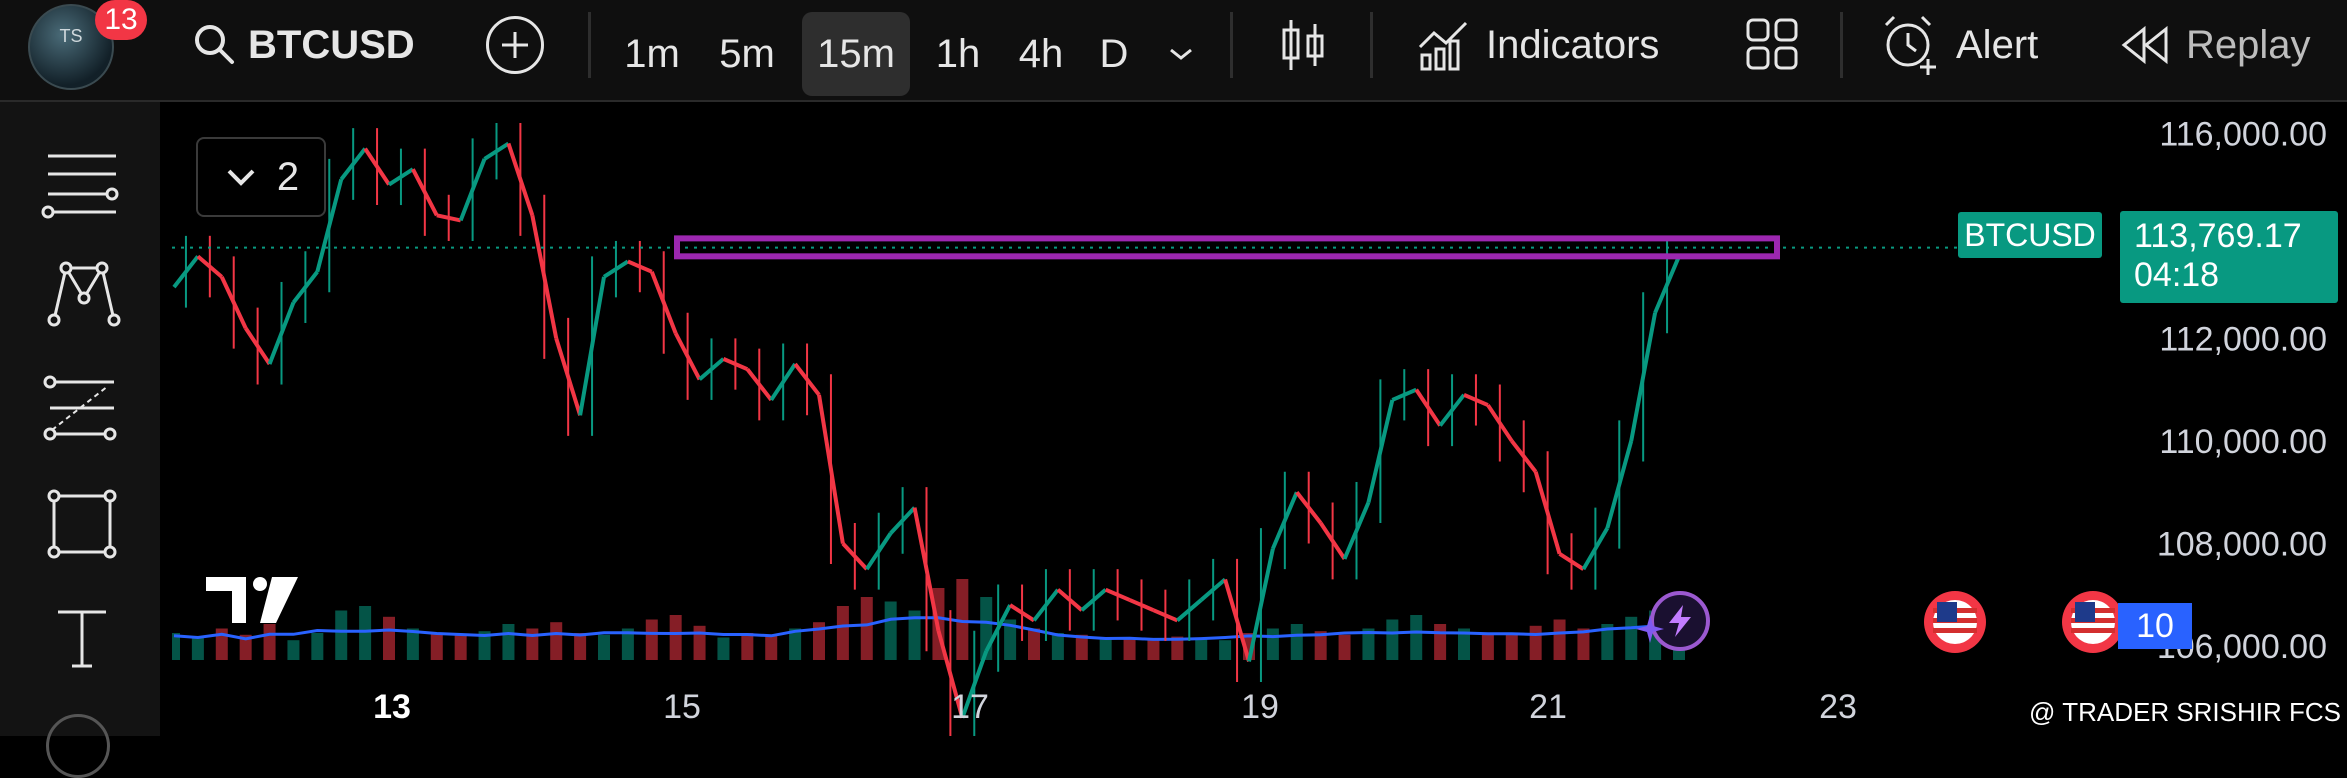  What do you see at coordinates (652, 54) in the screenshot?
I see `timeframe-1m: 1m` at bounding box center [652, 54].